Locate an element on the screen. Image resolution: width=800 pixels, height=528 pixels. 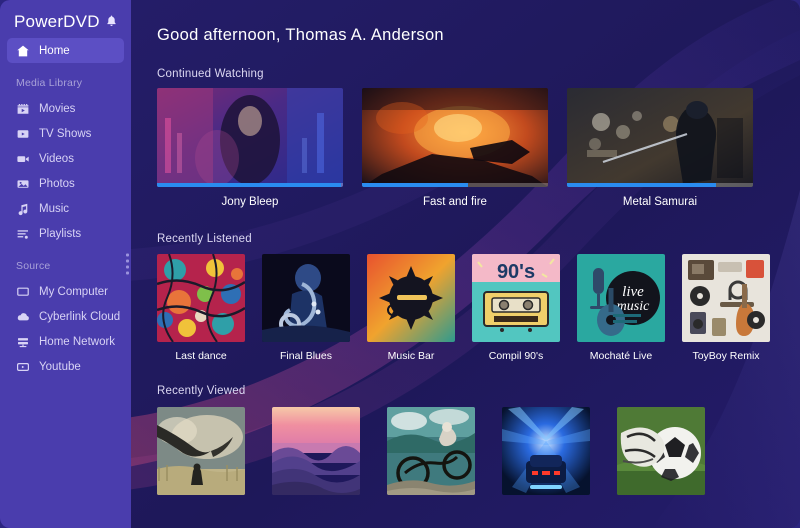
album-title: ToyBoy Remix is located at coordinates (726, 356).